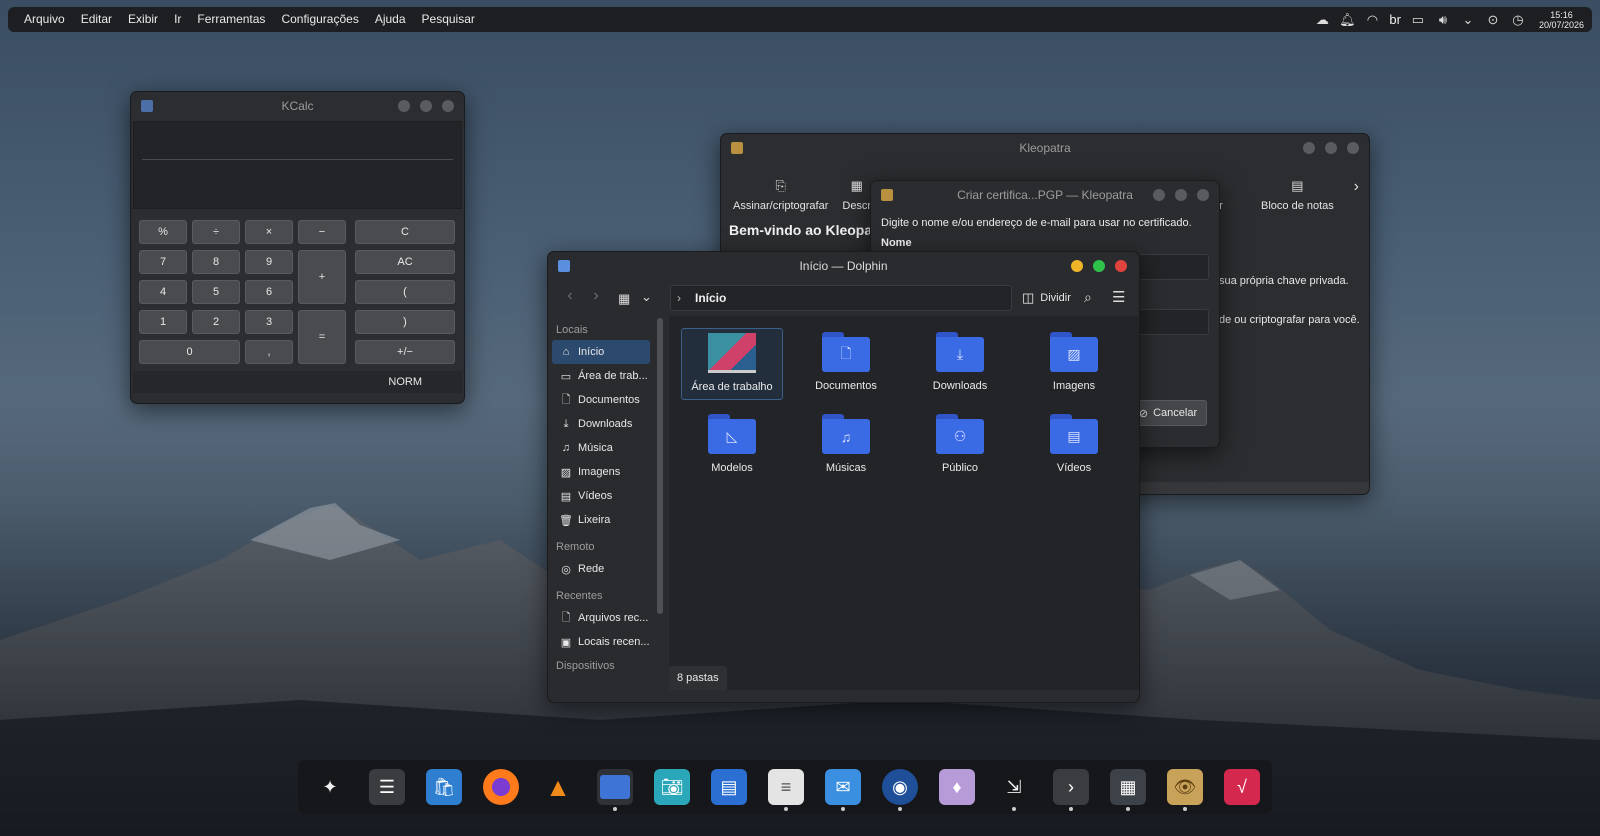 The height and width of the screenshot is (836, 1600). Describe the element at coordinates (405, 232) in the screenshot. I see `key-clear: C` at that location.